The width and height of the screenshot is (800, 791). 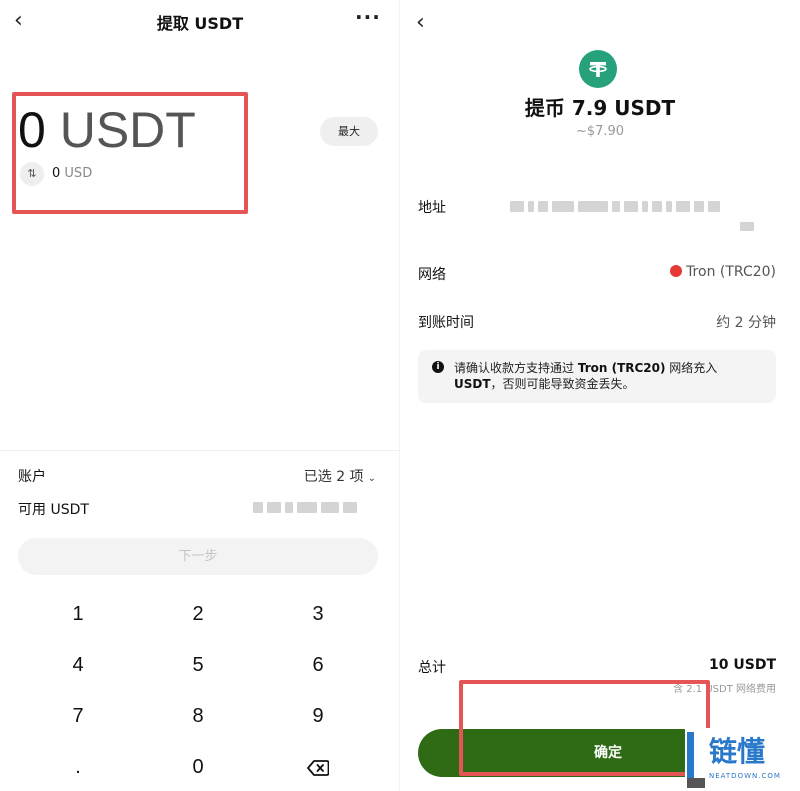 I want to click on usd-estimate: ~$7.90, so click(x=600, y=131).